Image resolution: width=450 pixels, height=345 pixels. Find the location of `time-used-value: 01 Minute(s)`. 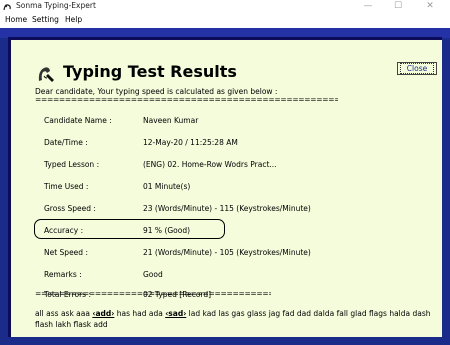

time-used-value: 01 Minute(s) is located at coordinates (167, 186).